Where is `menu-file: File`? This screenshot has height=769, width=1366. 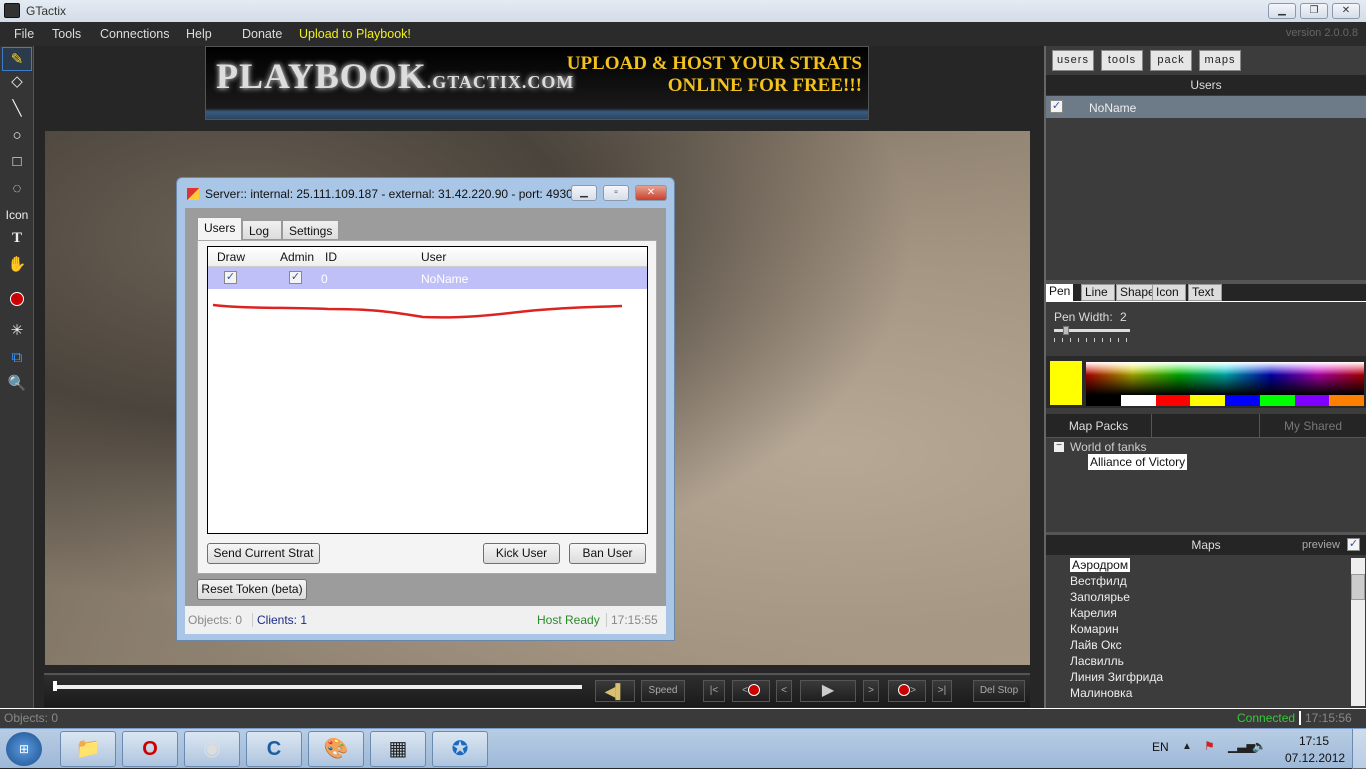
menu-file: File is located at coordinates (24, 34).